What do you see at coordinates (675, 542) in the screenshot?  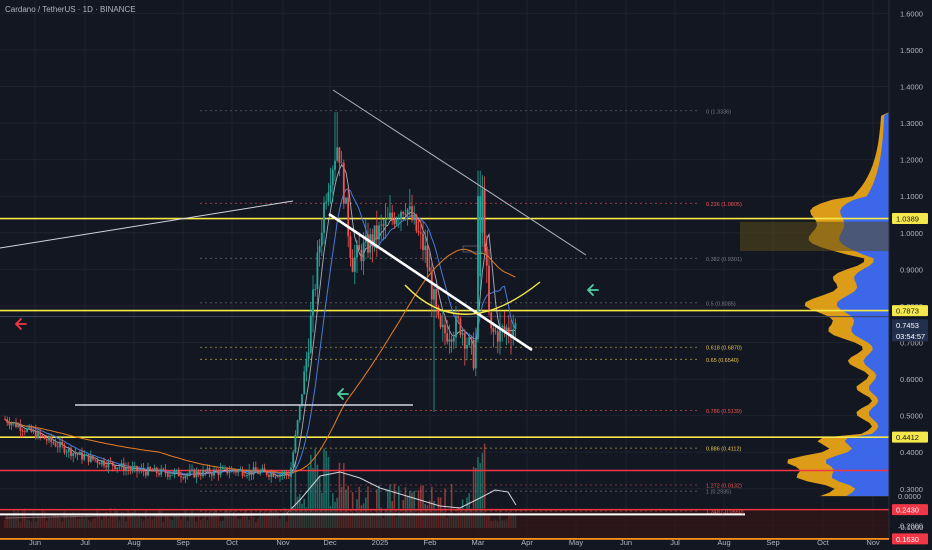 I see `x-tick-label: Jul` at bounding box center [675, 542].